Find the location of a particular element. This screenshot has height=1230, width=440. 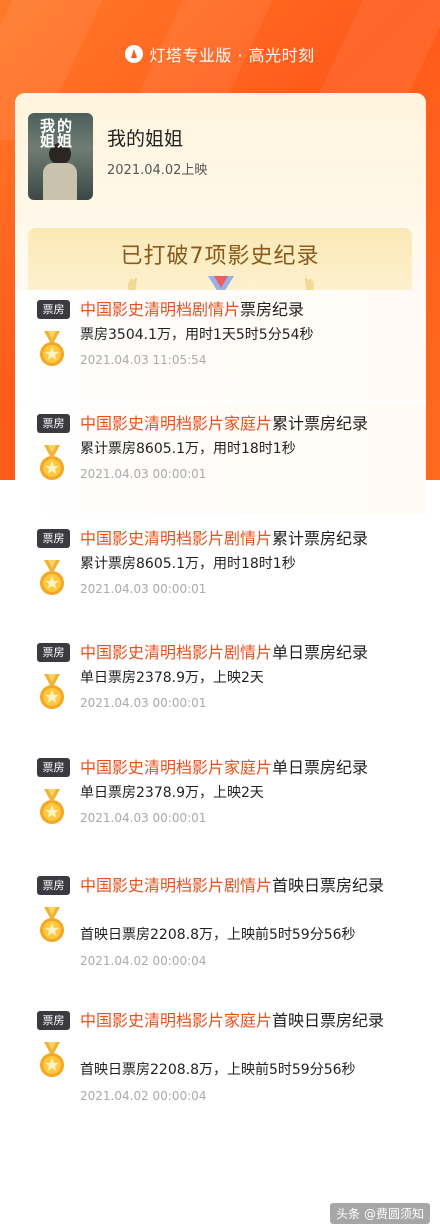

dengta-logo-icon is located at coordinates (134, 54).